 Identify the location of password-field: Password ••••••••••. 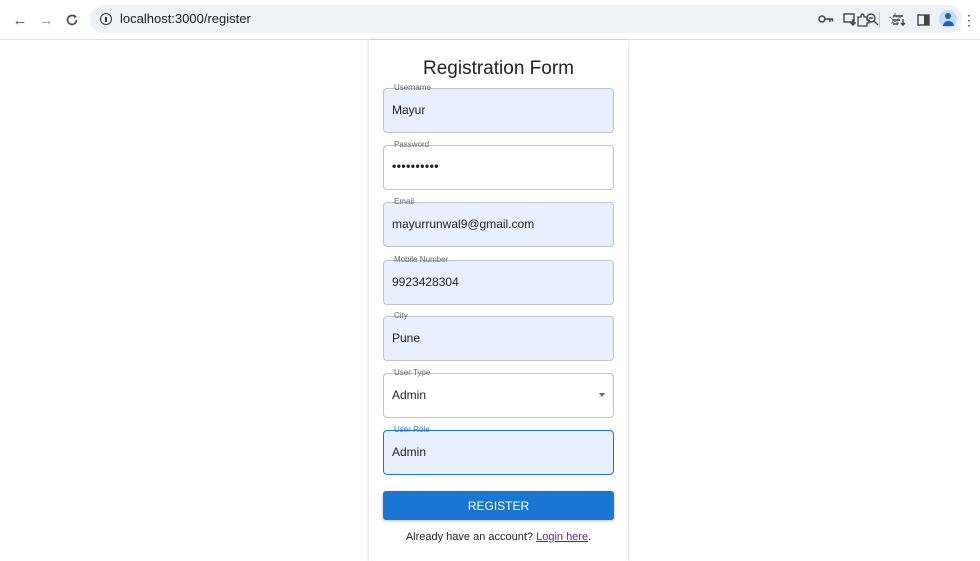
(498, 165).